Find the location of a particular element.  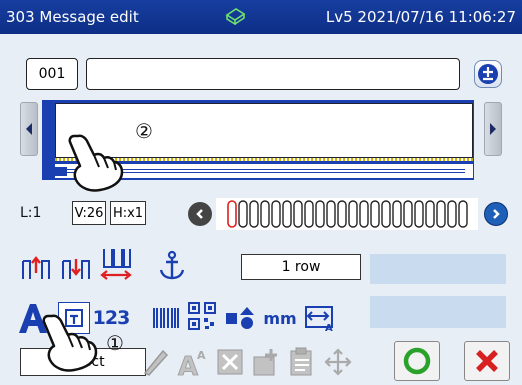

scroll-left-button is located at coordinates (29, 129).